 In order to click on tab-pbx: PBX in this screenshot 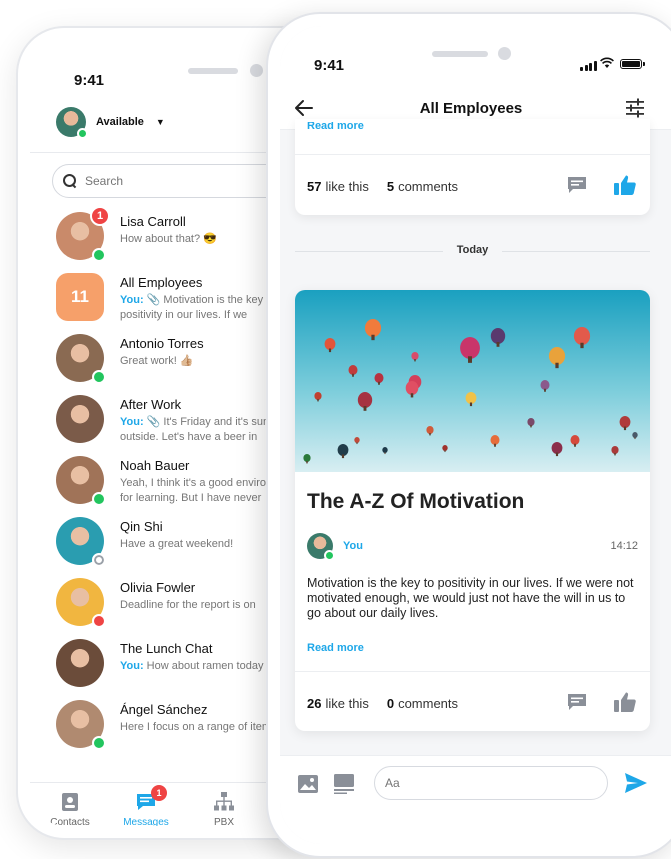, I will do `click(224, 808)`.